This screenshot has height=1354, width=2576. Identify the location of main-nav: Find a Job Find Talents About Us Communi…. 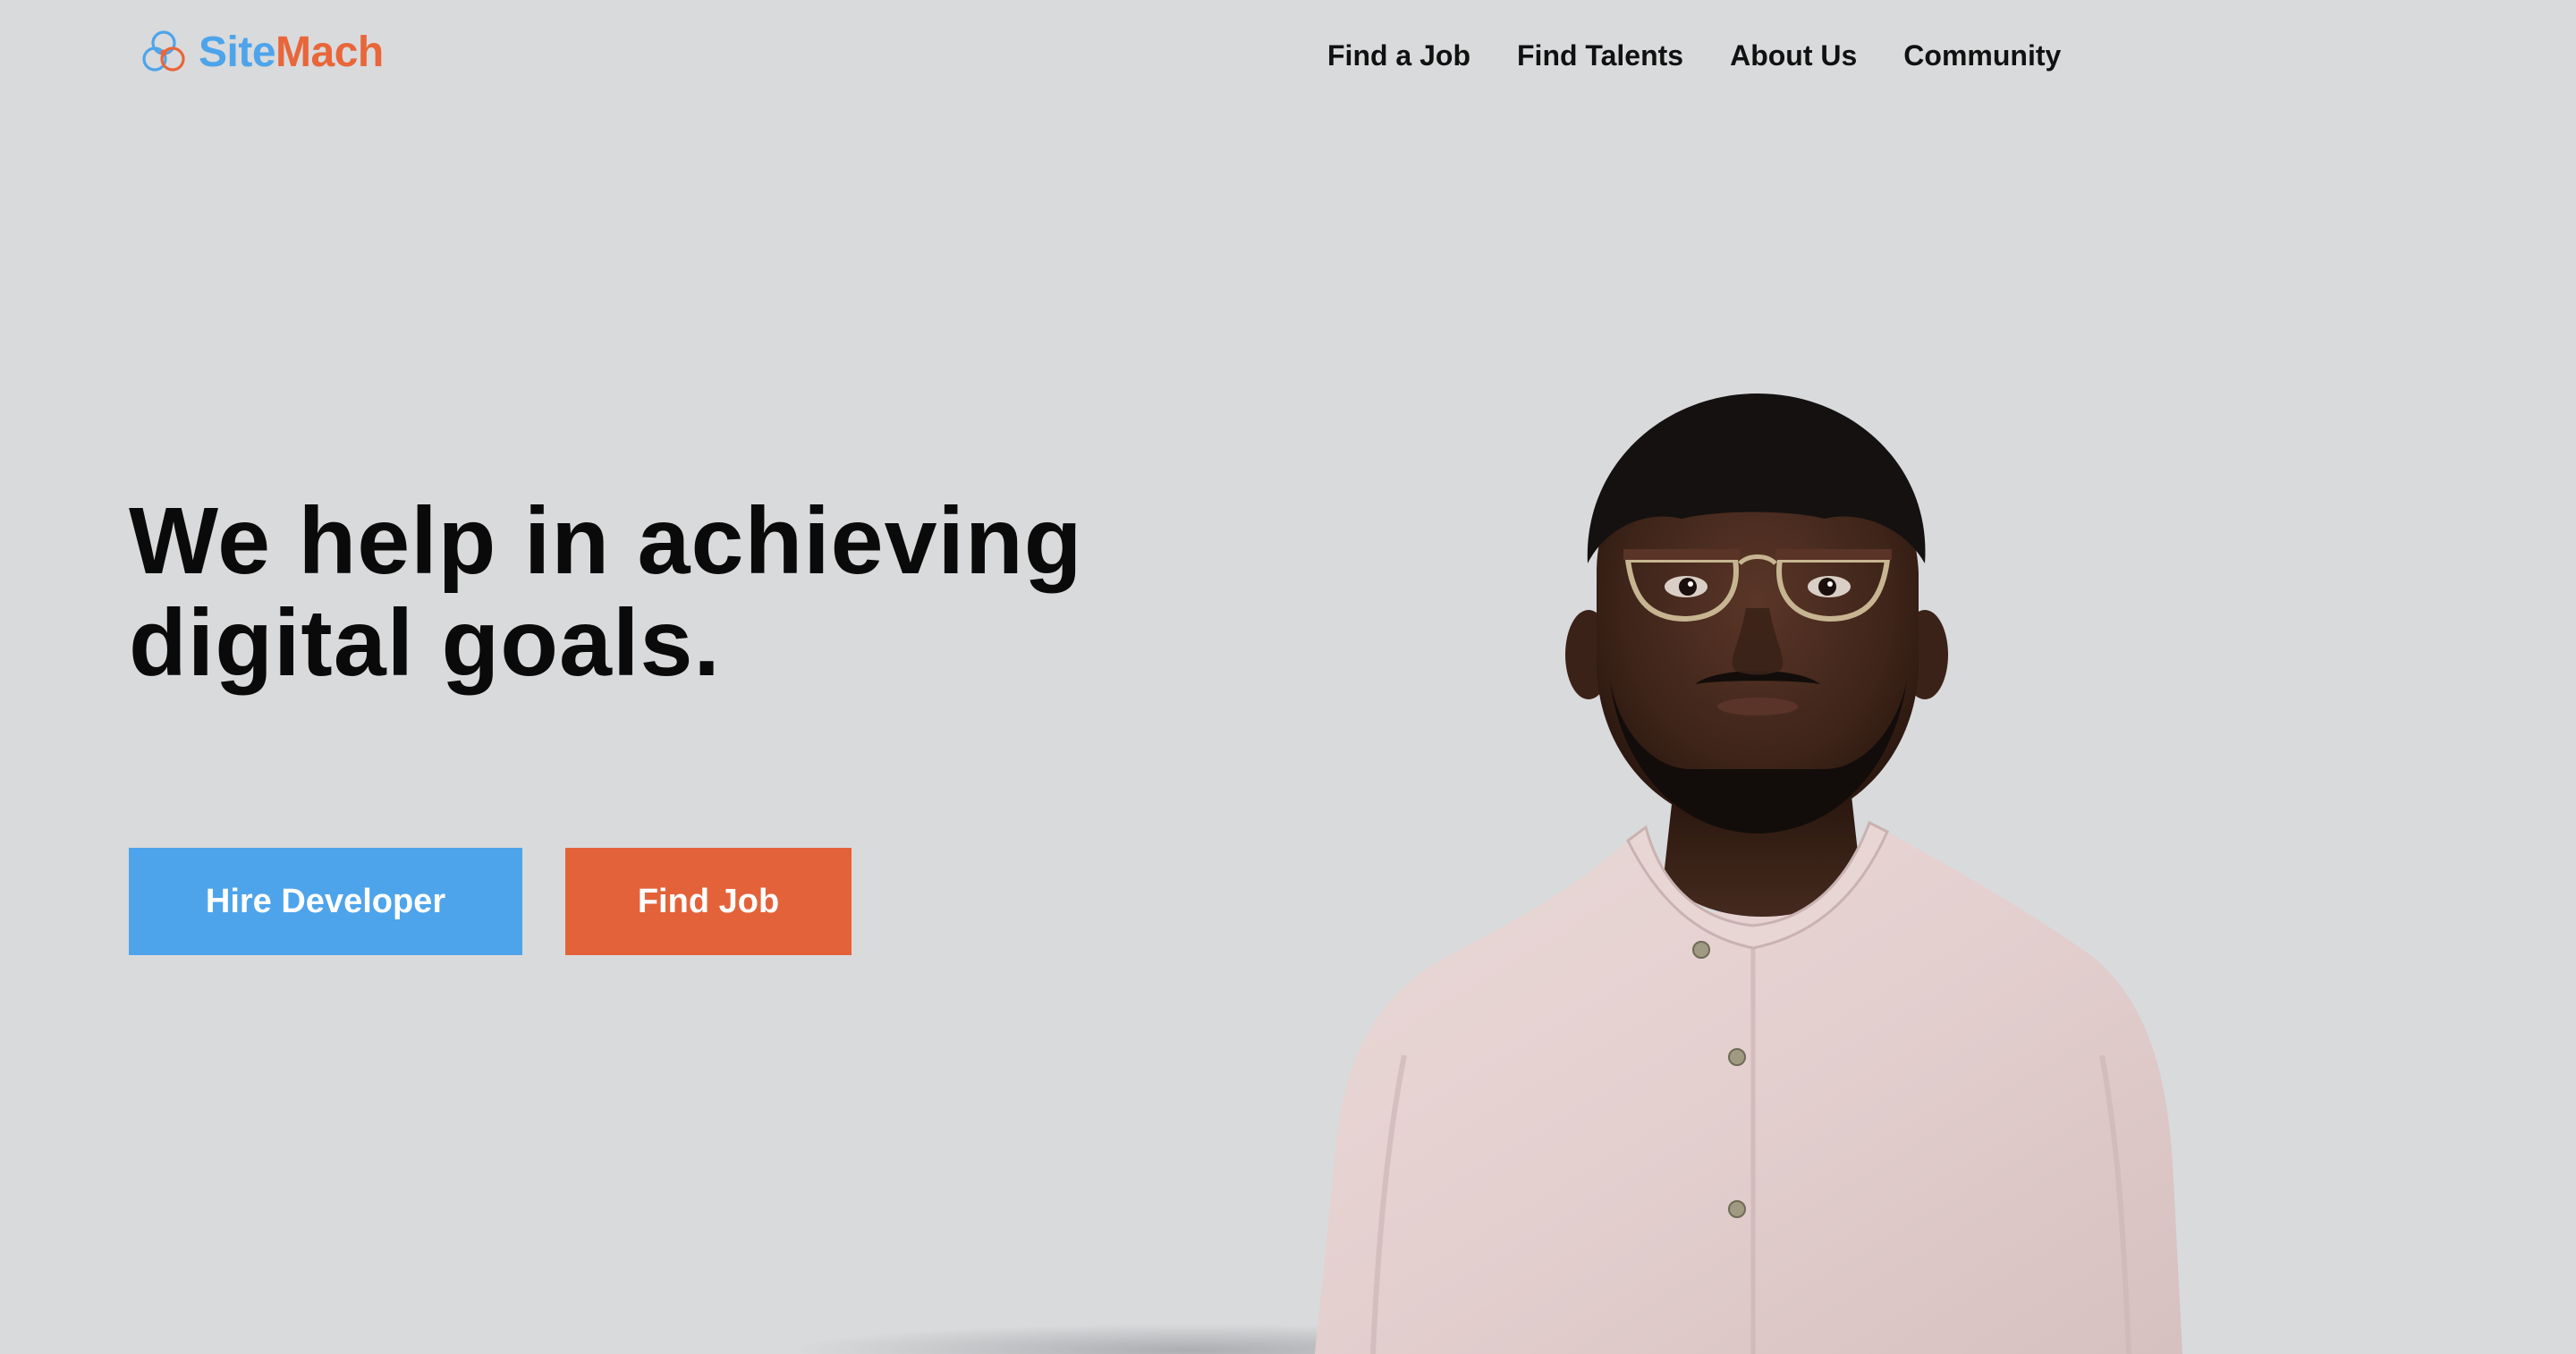
(1694, 55).